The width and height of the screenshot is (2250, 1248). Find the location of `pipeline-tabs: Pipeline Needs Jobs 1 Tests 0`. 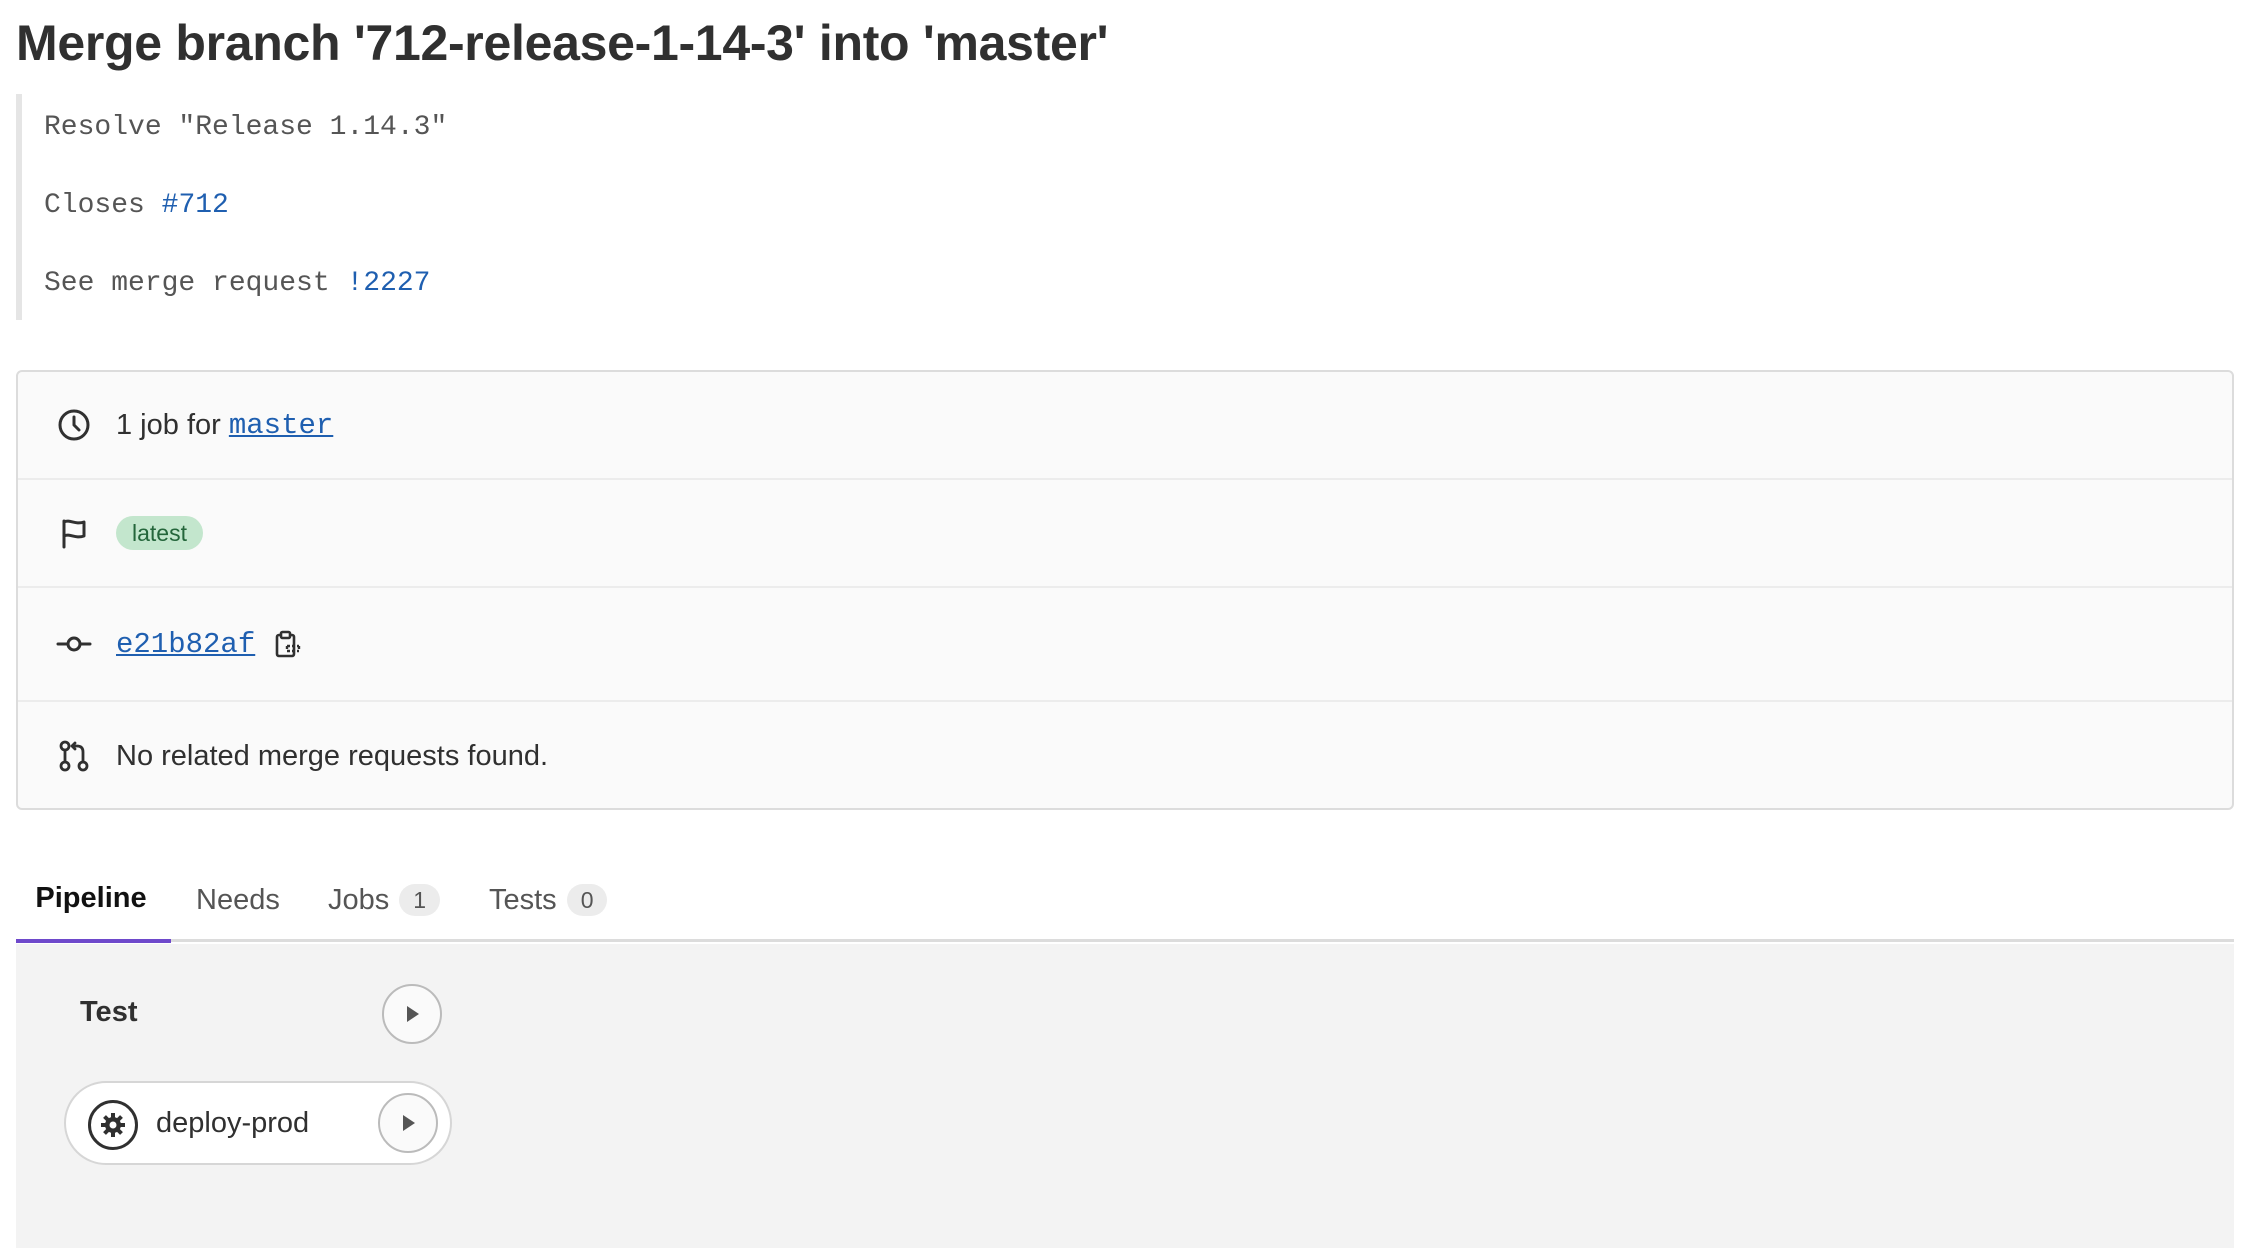

pipeline-tabs: Pipeline Needs Jobs 1 Tests 0 is located at coordinates (1125, 900).